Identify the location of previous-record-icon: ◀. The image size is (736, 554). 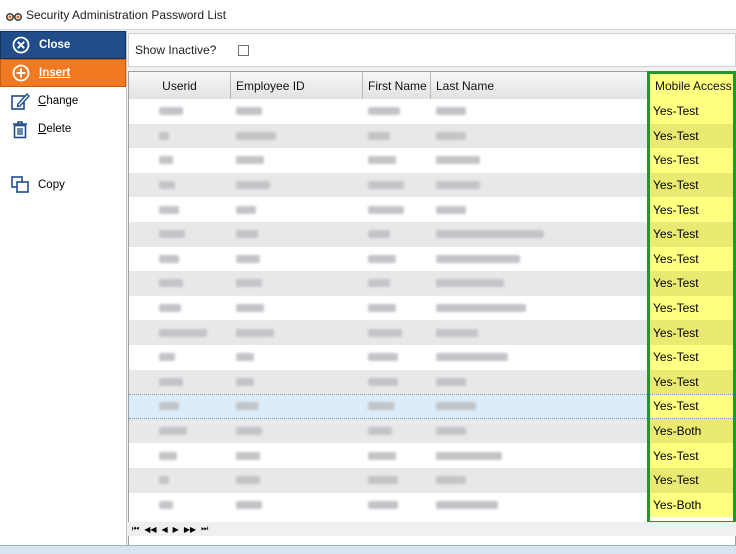
(165, 529).